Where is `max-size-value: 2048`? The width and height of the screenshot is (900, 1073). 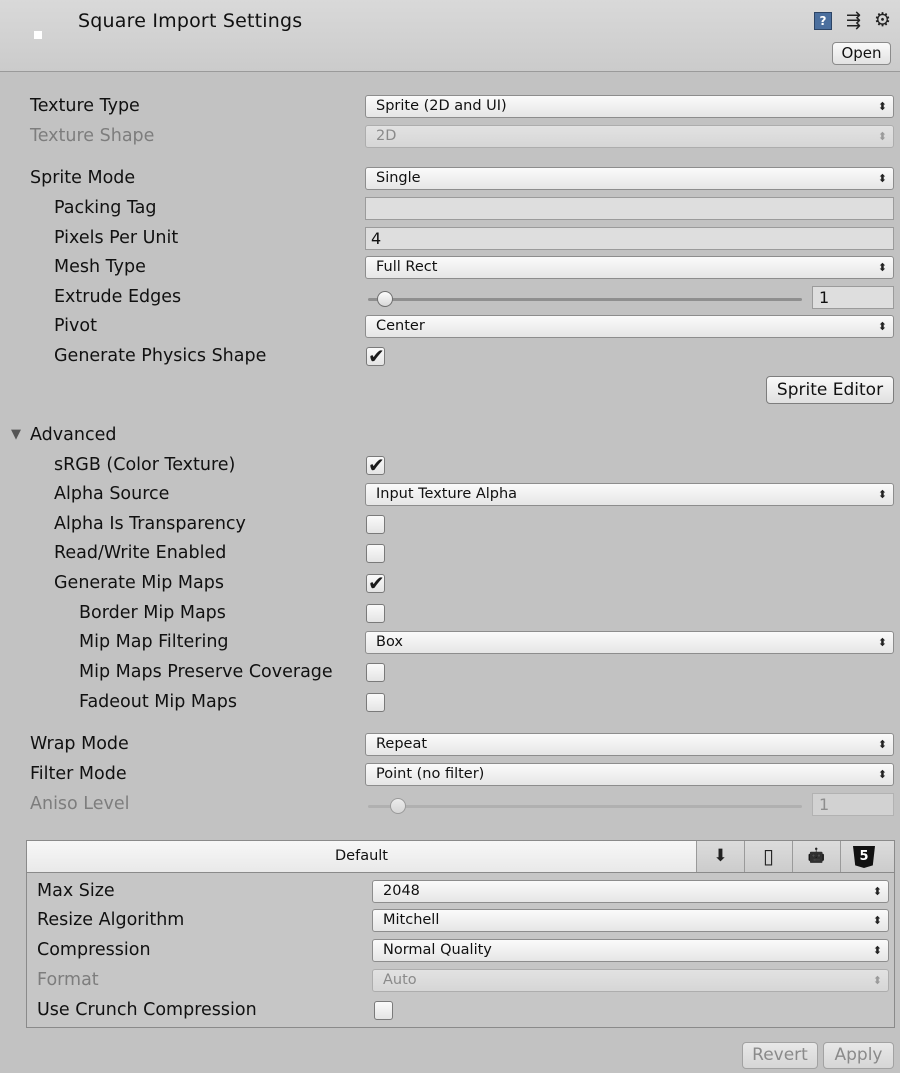
max-size-value: 2048 is located at coordinates (401, 891).